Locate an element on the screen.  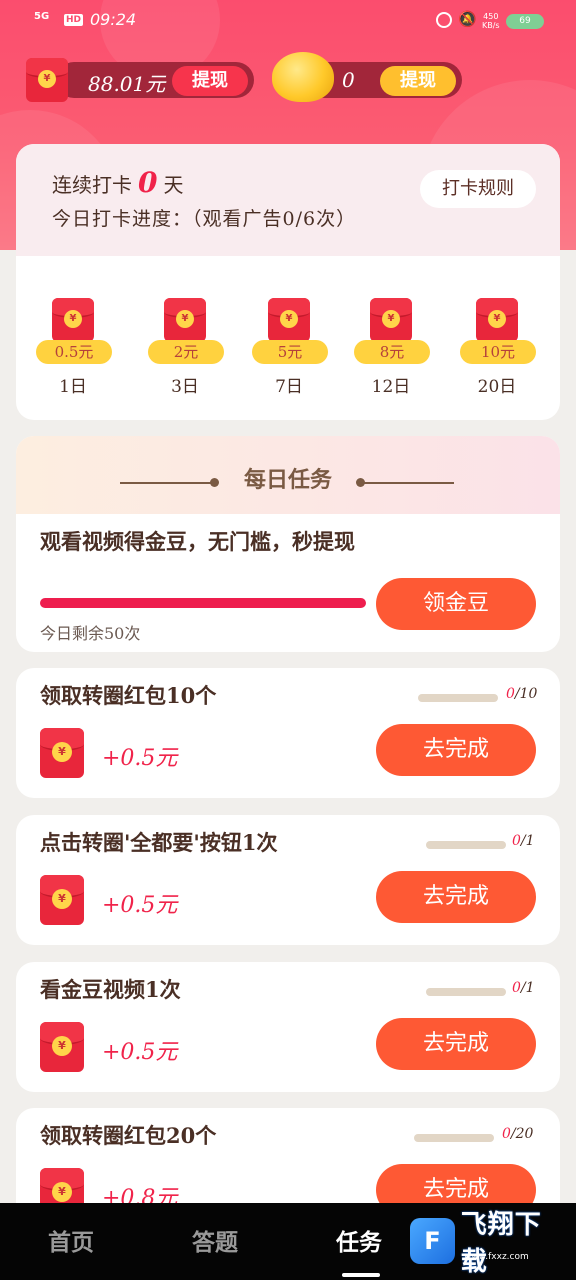
coin-amount: 0 is located at coordinates (348, 80).